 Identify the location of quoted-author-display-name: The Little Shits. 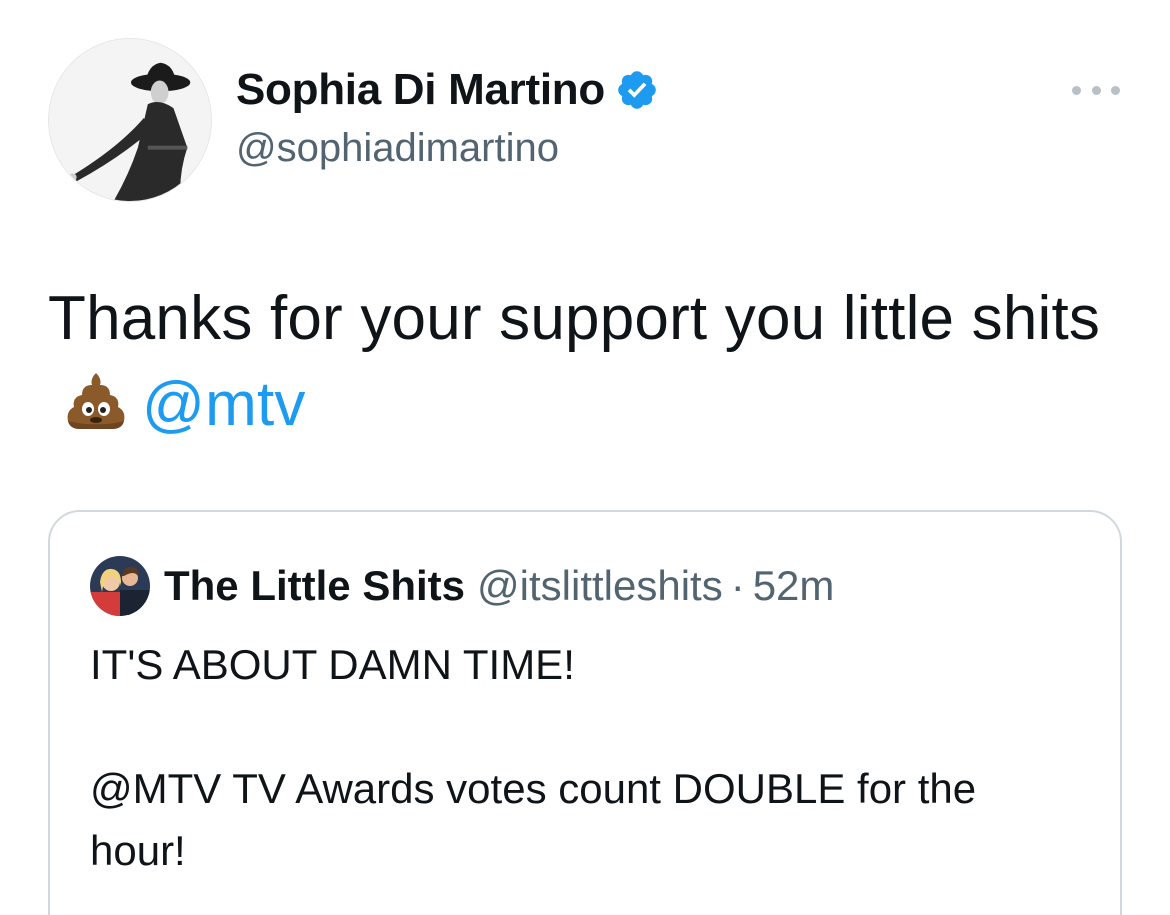
(314, 586).